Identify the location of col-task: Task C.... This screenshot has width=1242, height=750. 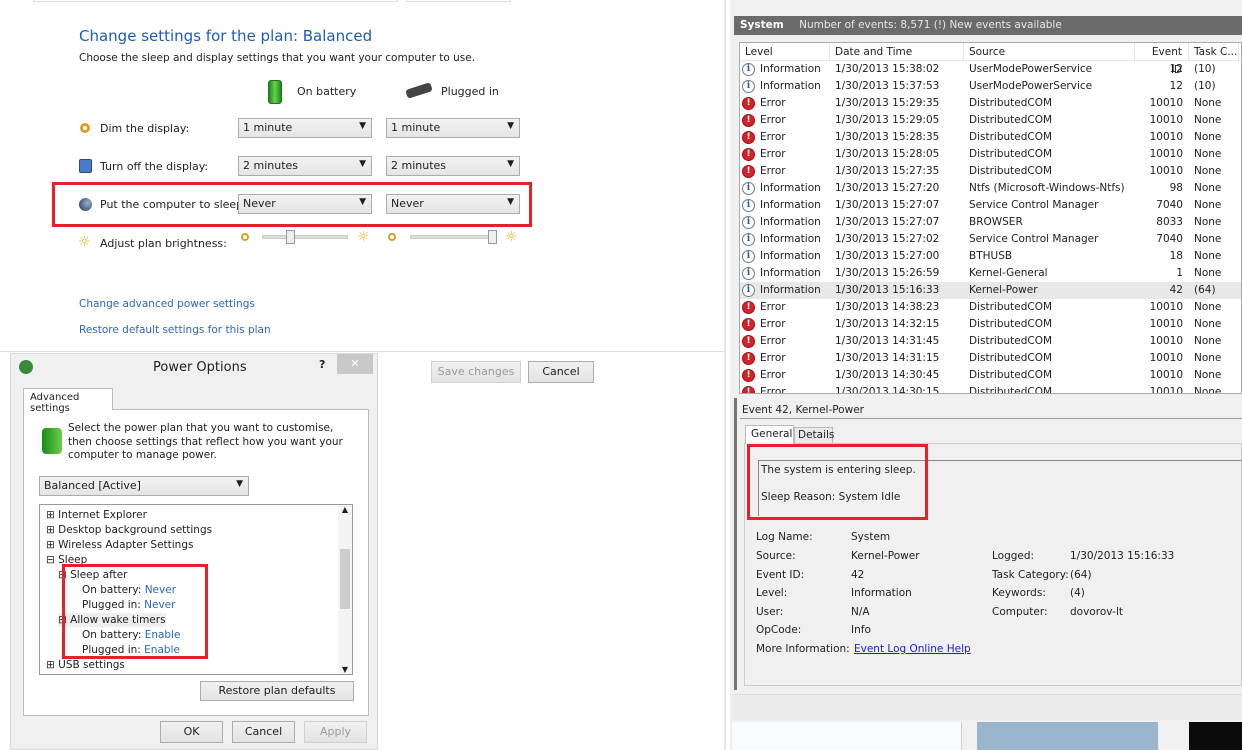
(1214, 51).